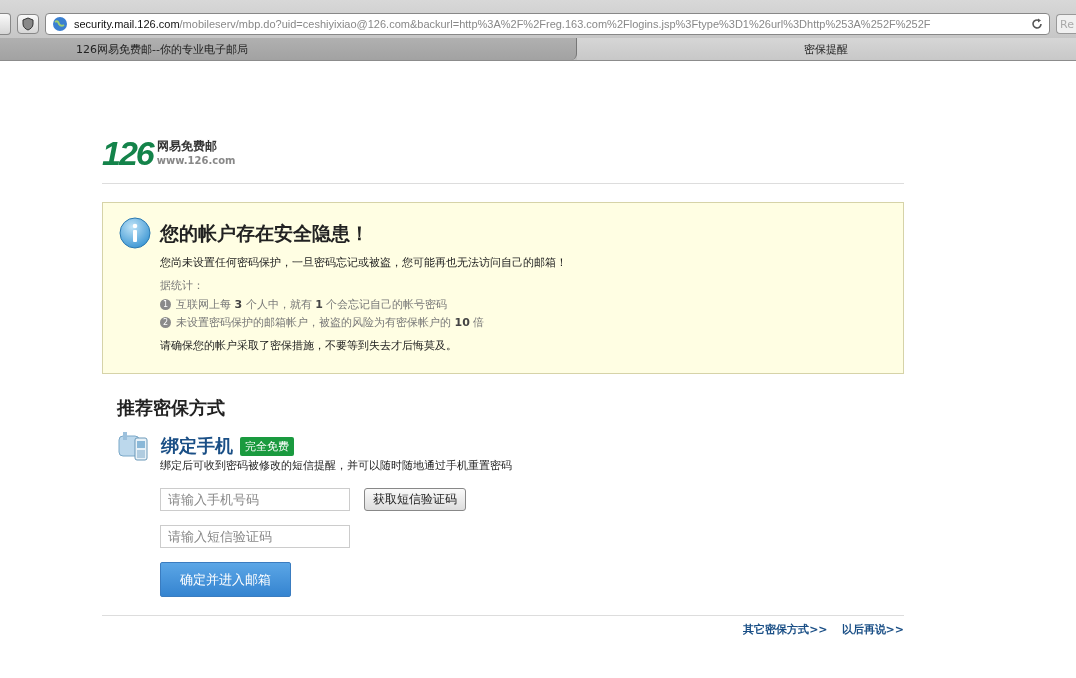  What do you see at coordinates (312, 304) in the screenshot?
I see `stat-text: 互联网上每 3 个人中，就有 1 个会忘记自己的帐号密码` at bounding box center [312, 304].